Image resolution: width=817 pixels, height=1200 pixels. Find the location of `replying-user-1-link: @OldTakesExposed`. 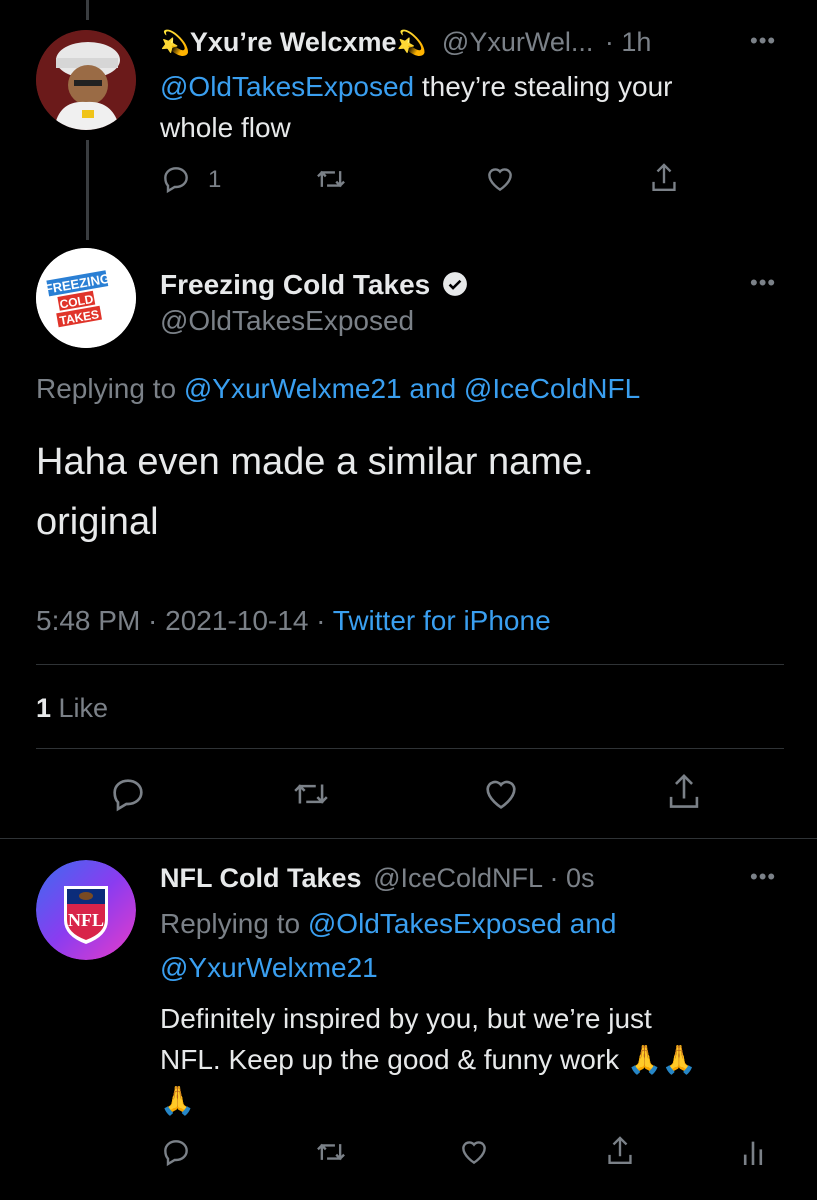

replying-user-1-link: @OldTakesExposed is located at coordinates (435, 923).